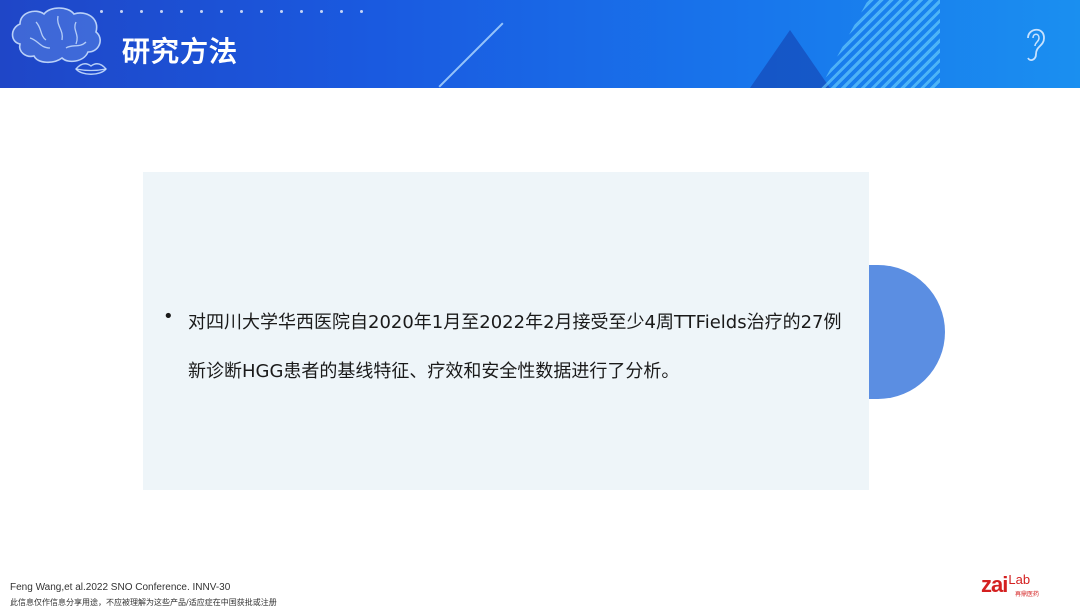 This screenshot has width=1080, height=608. Describe the element at coordinates (994, 584) in the screenshot. I see `logo-zai: zai` at that location.